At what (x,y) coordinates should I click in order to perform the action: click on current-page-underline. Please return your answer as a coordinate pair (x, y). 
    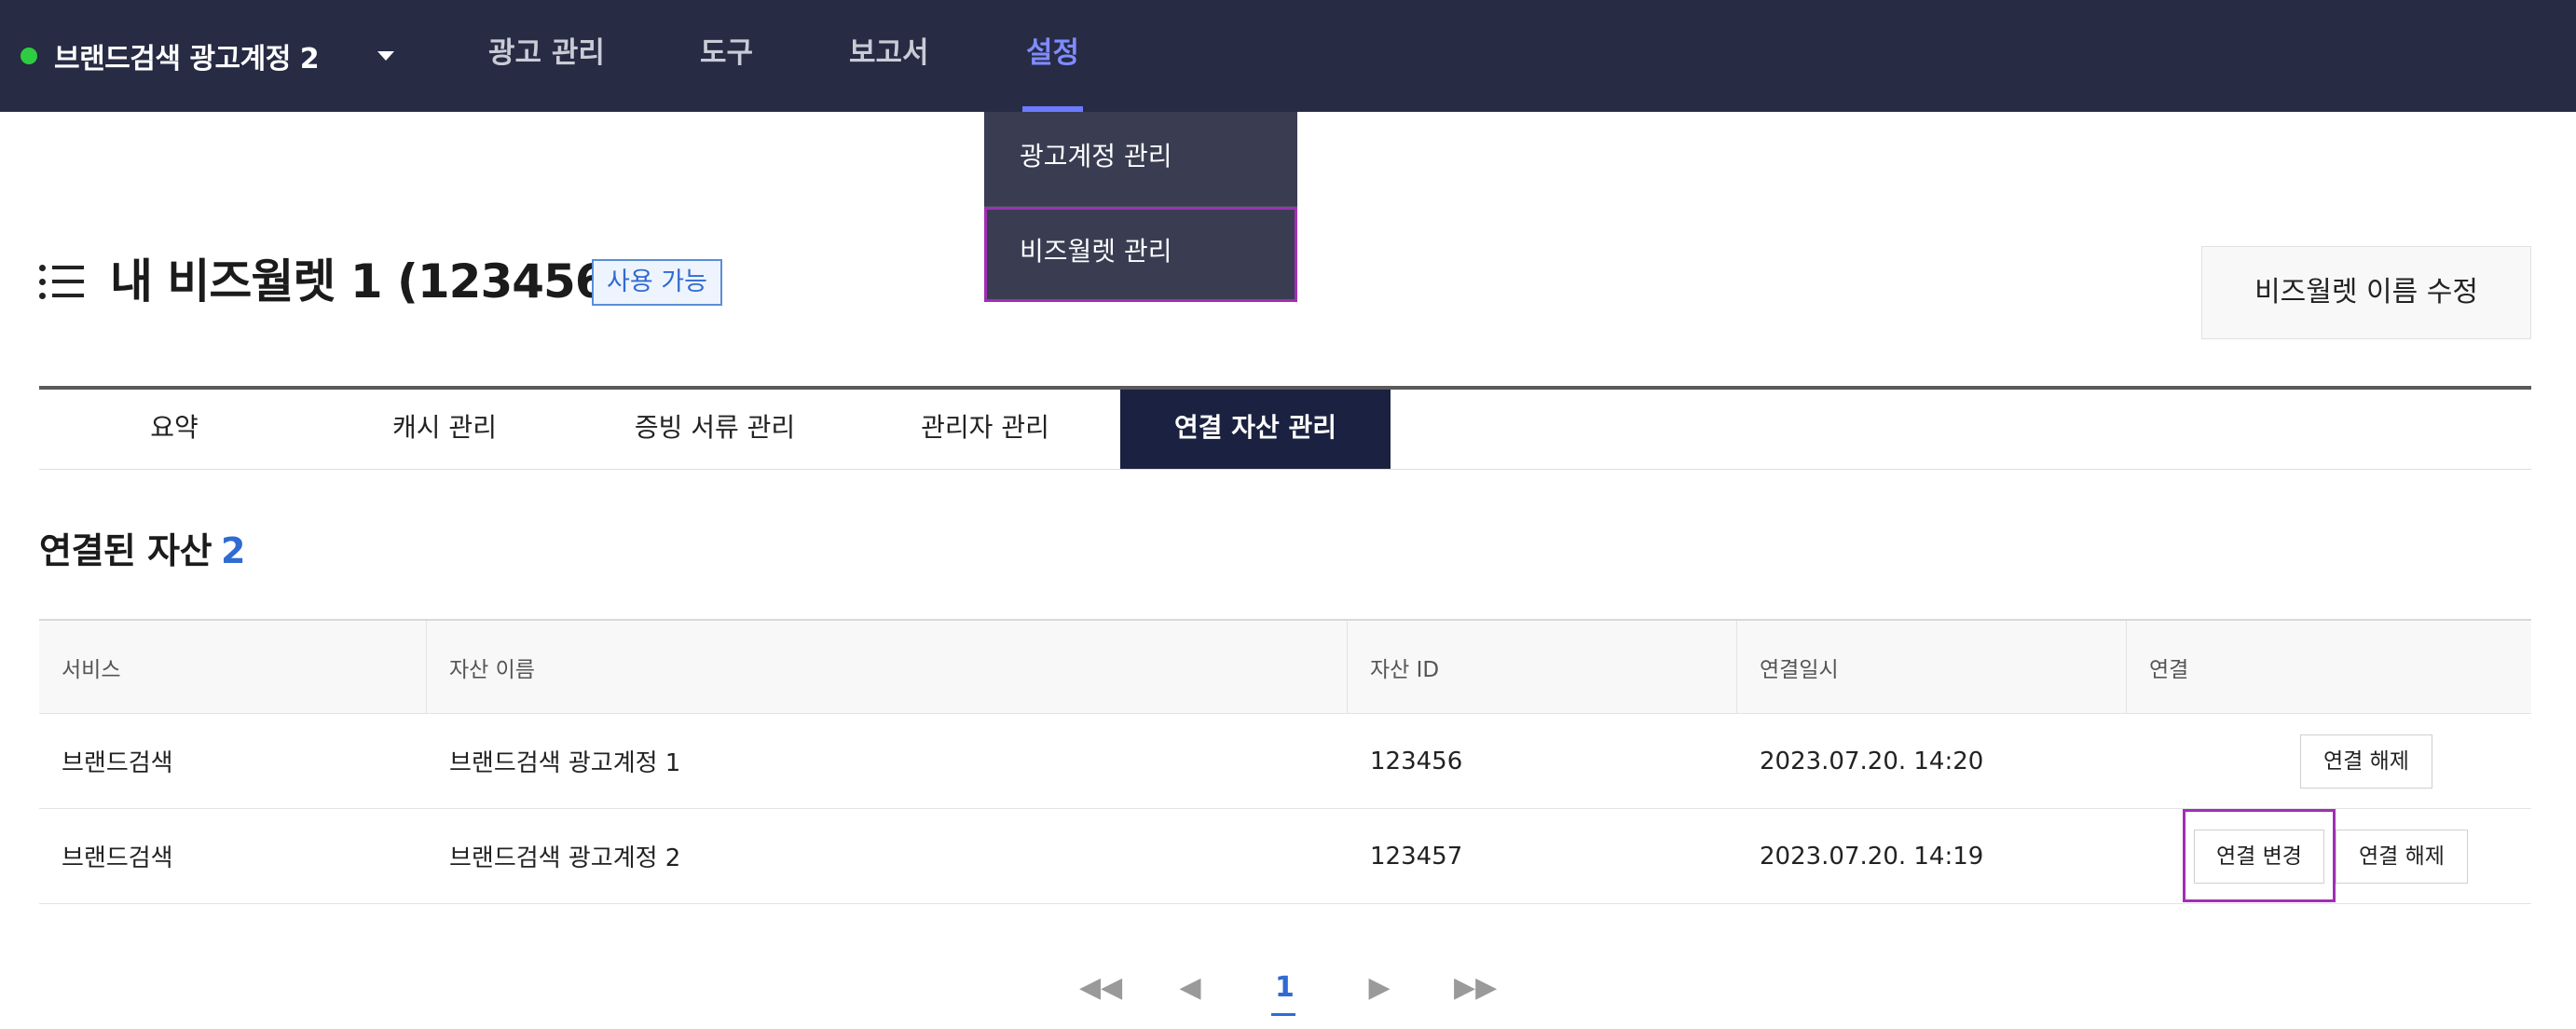
    Looking at the image, I should click on (1283, 1014).